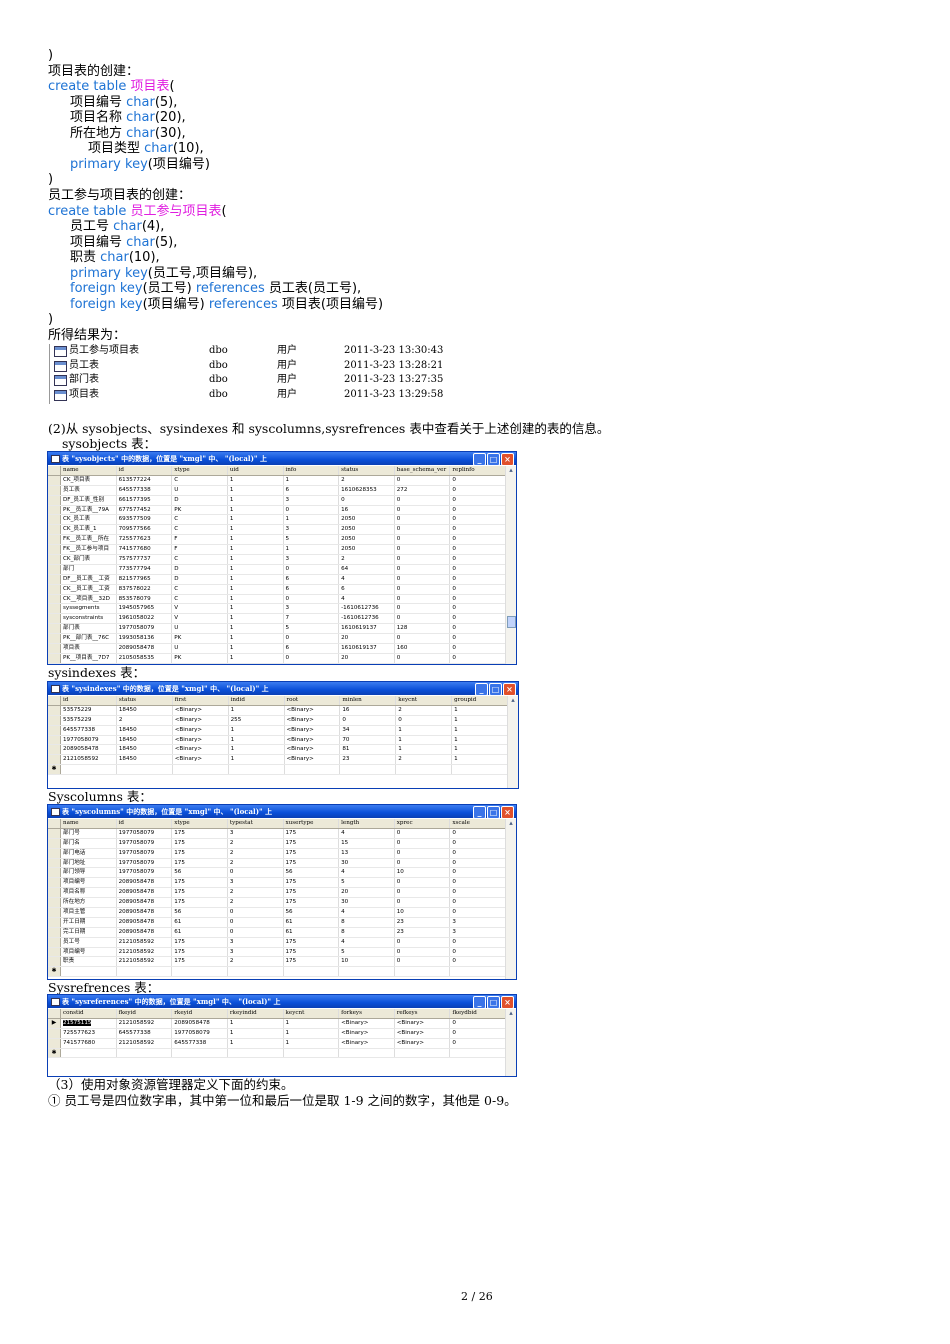  I want to click on column-header-id: id, so click(145, 470).